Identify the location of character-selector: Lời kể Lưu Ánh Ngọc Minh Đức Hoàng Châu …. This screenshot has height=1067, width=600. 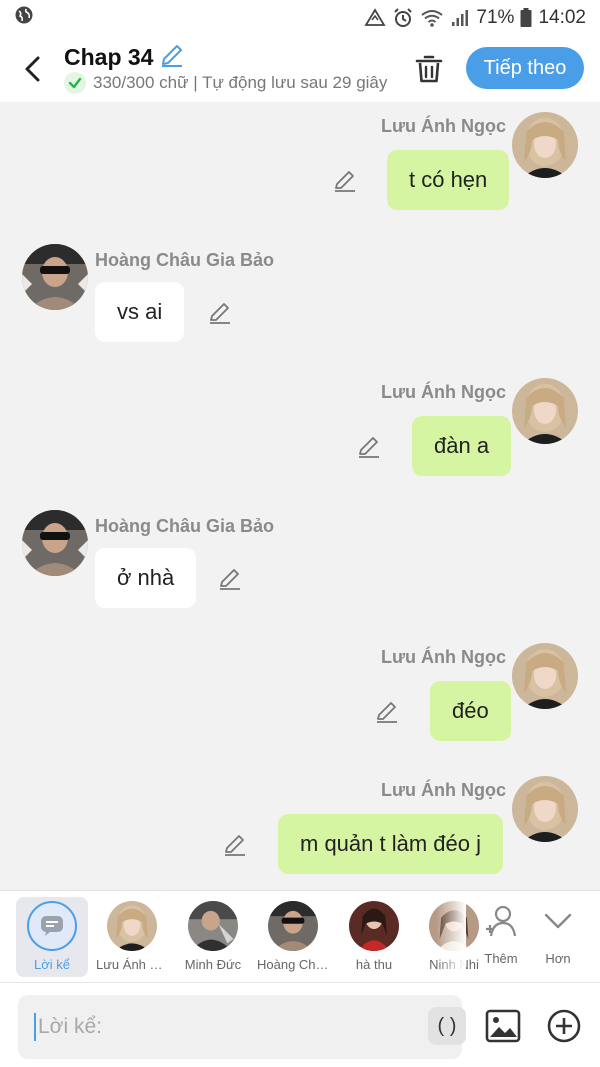
(300, 936).